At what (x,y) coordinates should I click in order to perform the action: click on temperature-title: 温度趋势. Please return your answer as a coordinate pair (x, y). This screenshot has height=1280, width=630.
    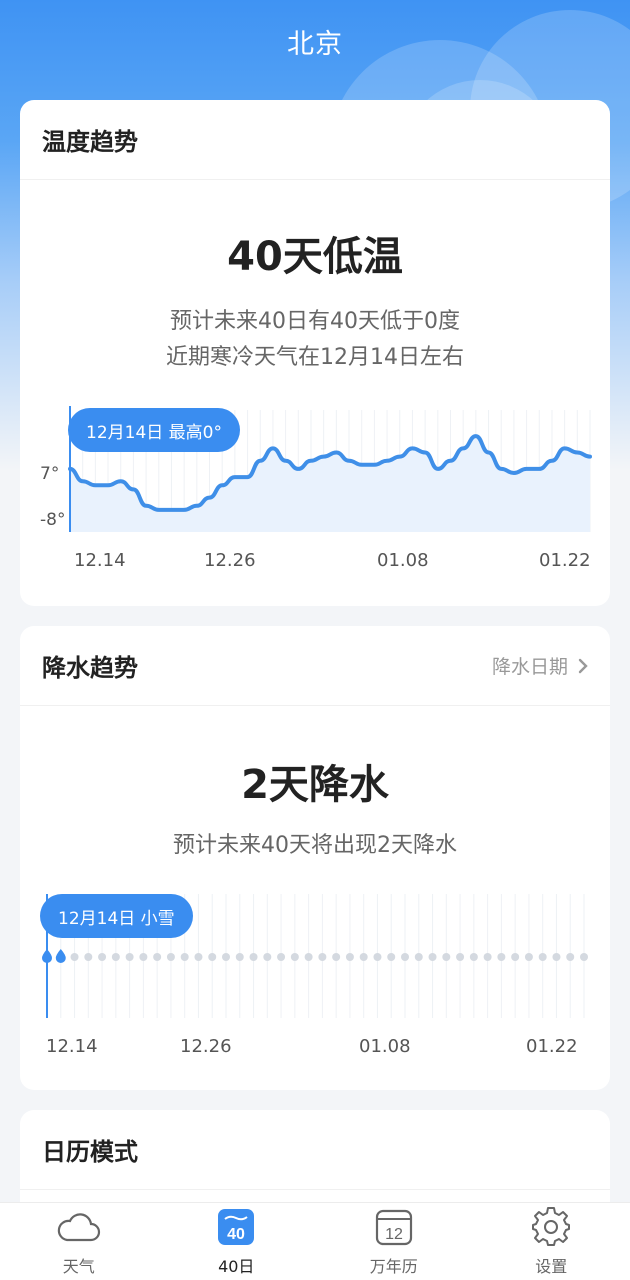
    Looking at the image, I should click on (90, 142).